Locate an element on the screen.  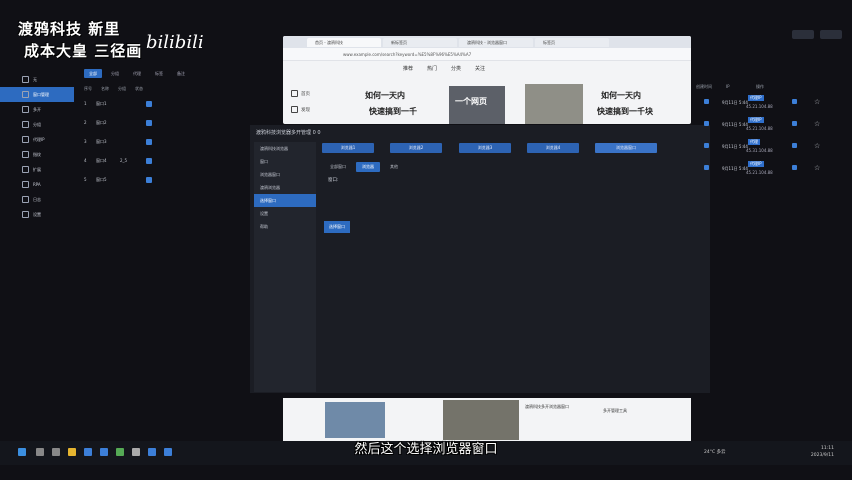
sidebar-item-5: 指纹 is located at coordinates (37, 154).